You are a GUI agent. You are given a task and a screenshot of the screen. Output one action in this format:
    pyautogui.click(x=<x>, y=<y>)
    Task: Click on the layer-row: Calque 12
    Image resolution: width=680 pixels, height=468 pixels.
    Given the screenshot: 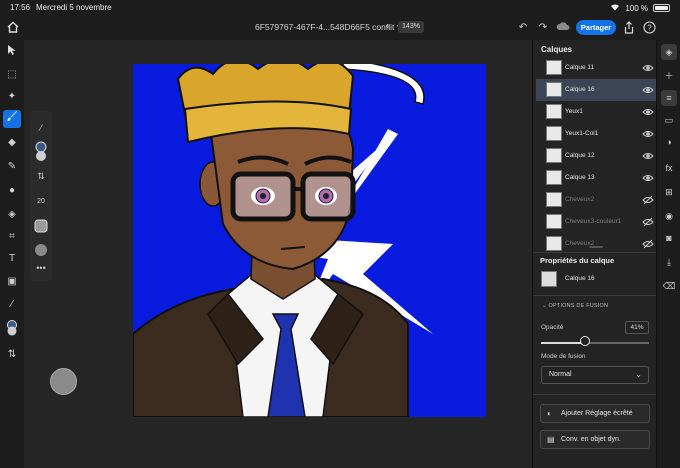 What is the action you would take?
    pyautogui.click(x=596, y=156)
    